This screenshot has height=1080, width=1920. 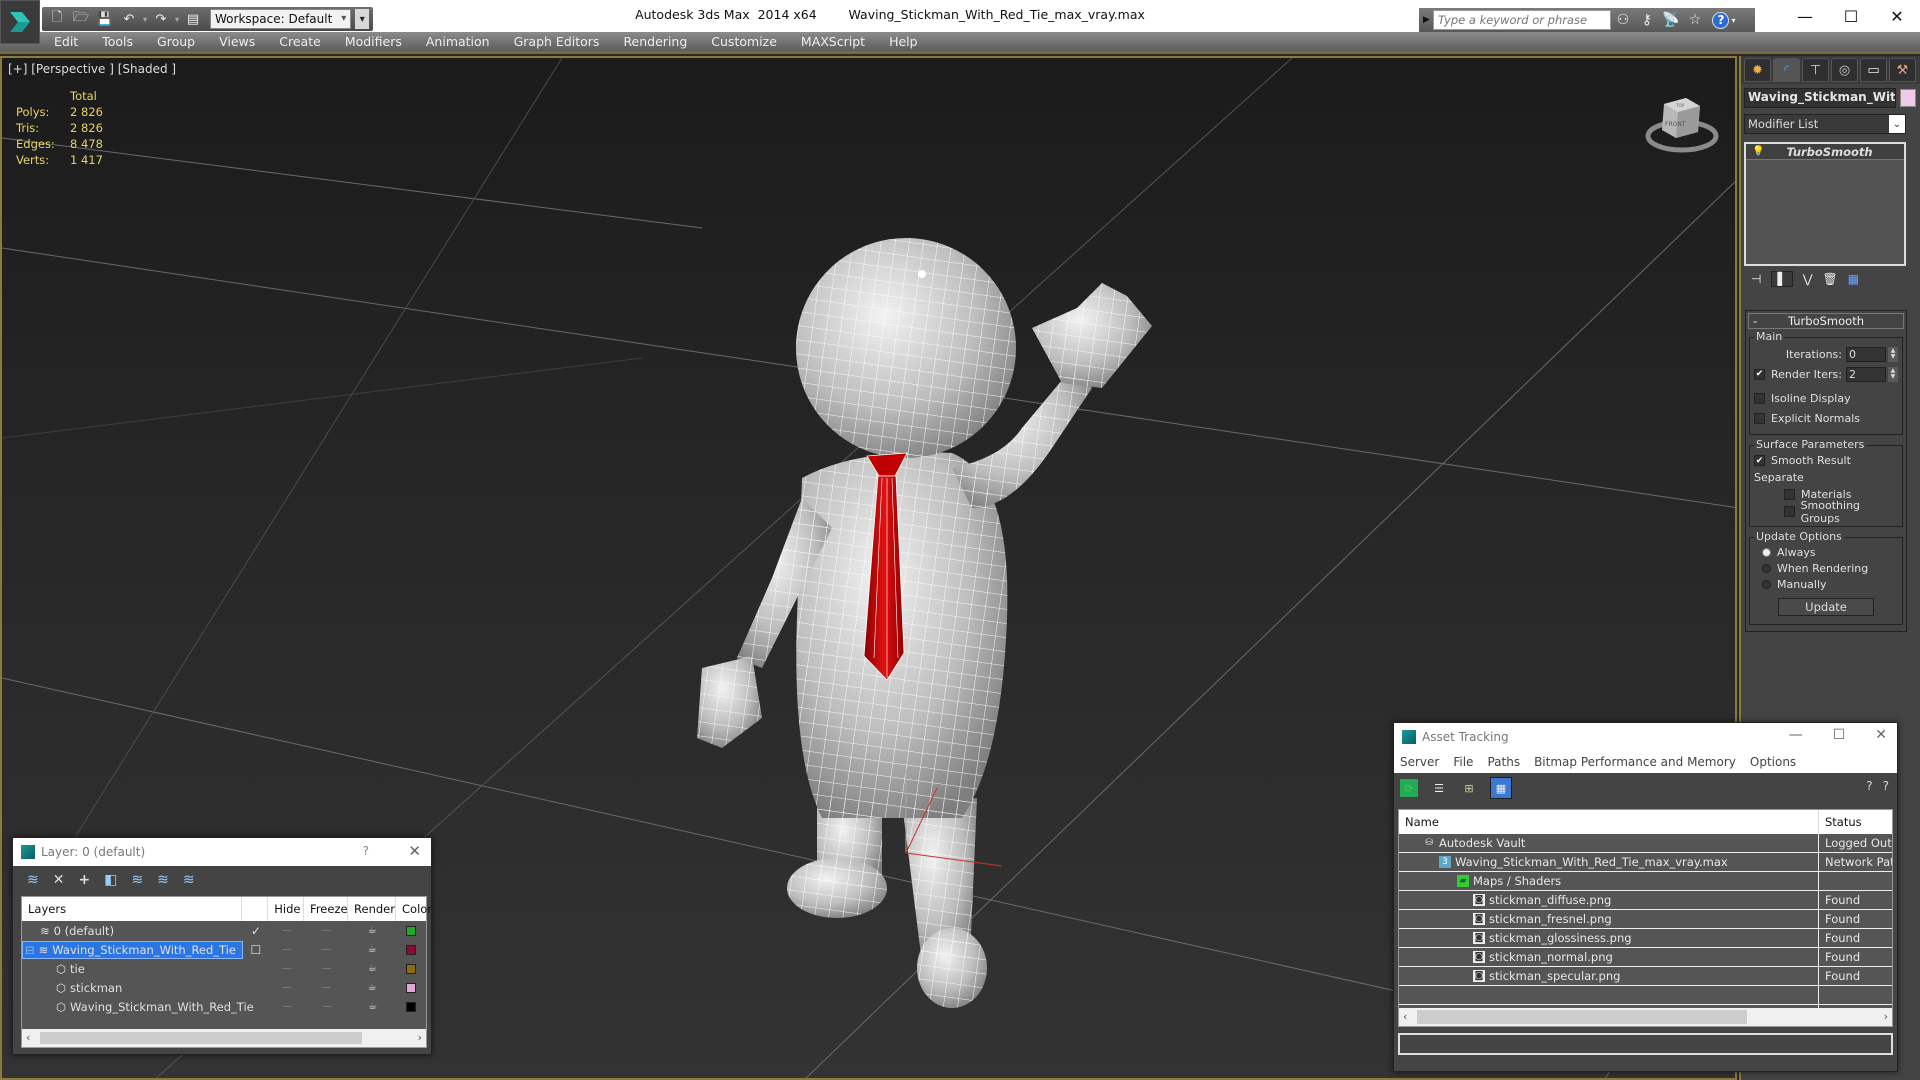 I want to click on asset-row: ◙ stickman_glossiness.png Found, so click(x=1645, y=938).